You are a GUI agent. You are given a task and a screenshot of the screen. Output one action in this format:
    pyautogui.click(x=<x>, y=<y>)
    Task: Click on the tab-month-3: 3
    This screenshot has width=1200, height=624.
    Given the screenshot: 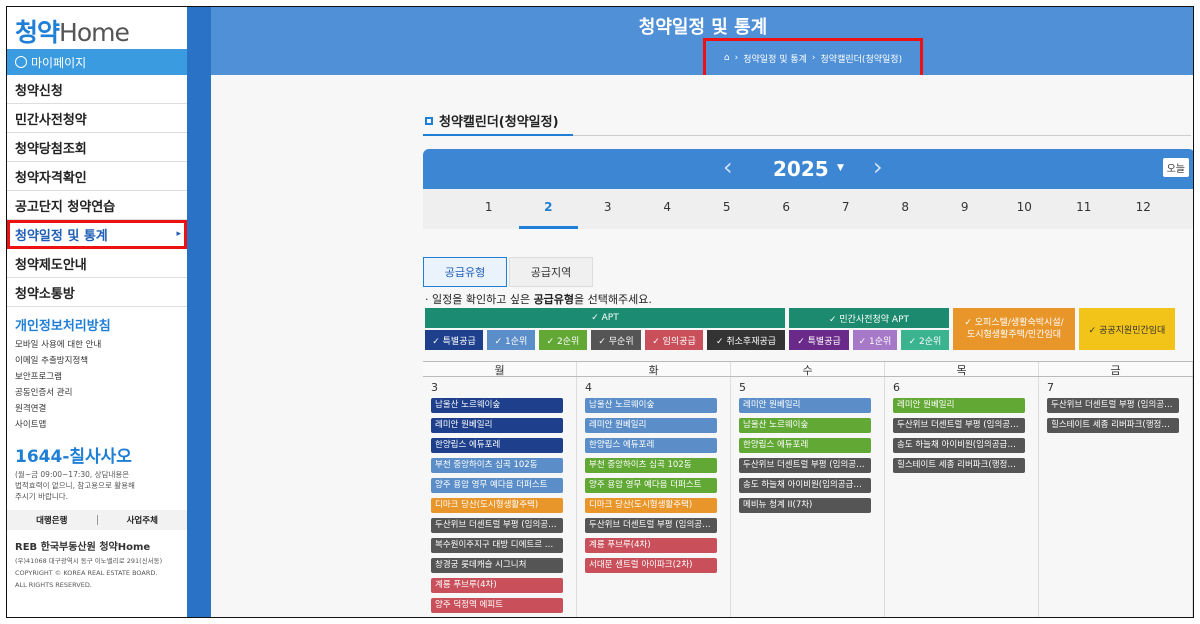 What is the action you would take?
    pyautogui.click(x=608, y=209)
    